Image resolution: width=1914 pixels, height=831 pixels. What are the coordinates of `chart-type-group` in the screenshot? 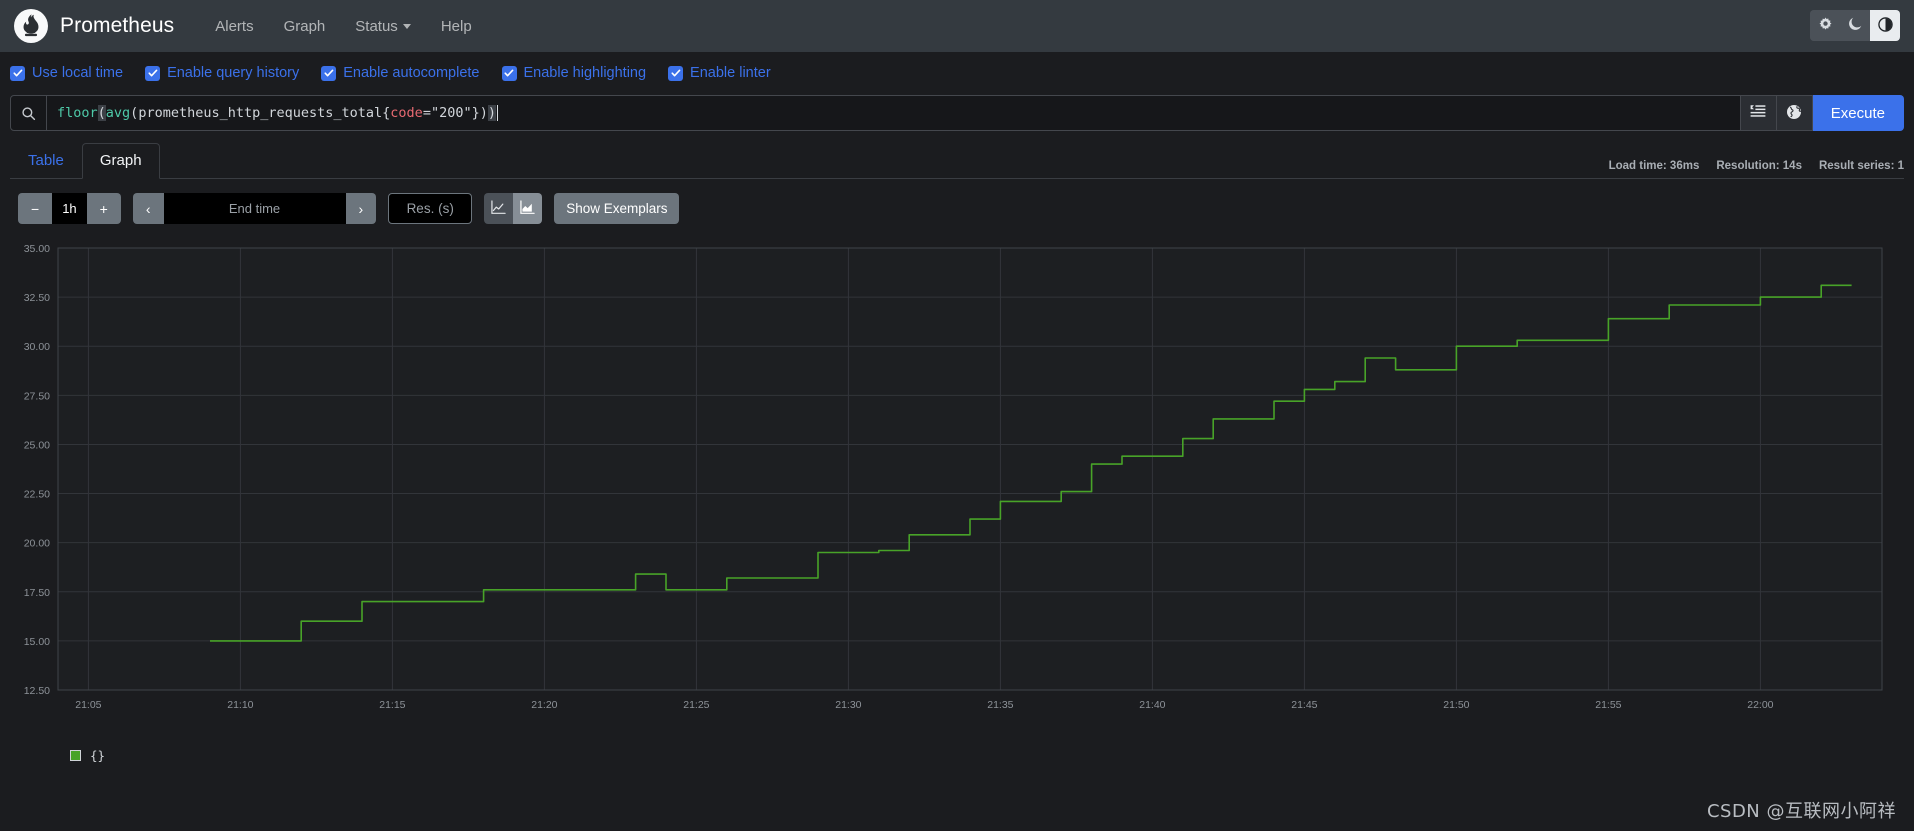 It's located at (513, 208).